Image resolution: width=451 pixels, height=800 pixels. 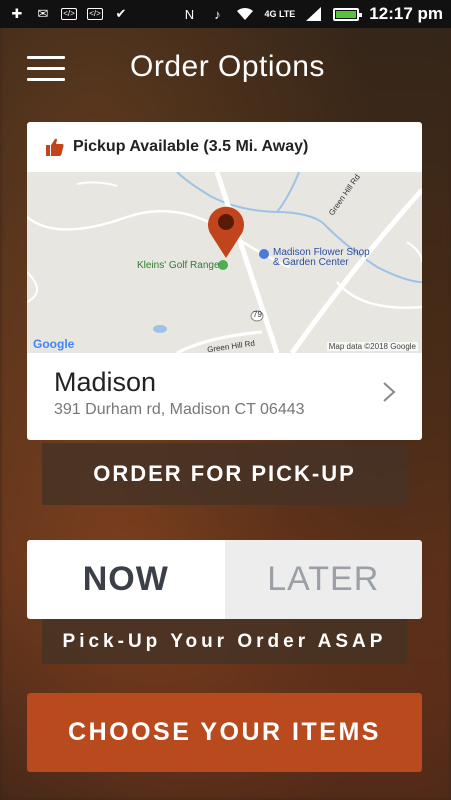 I want to click on timing-toggle: NOW LATER, so click(x=224, y=579).